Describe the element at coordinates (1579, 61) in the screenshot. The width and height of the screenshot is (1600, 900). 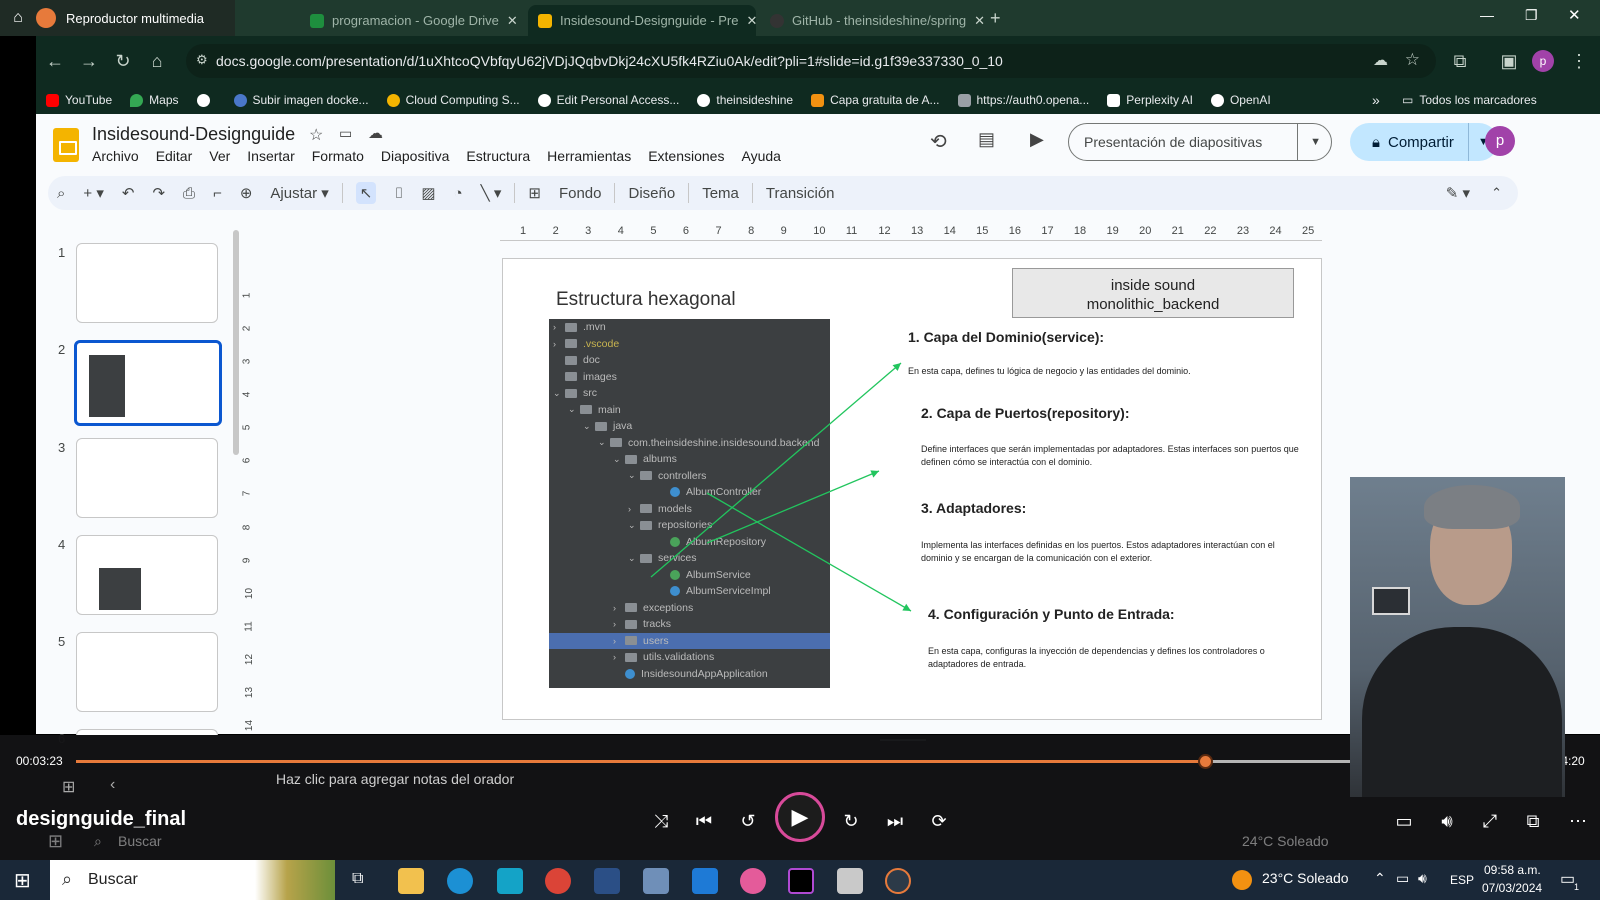
I see `more-icon: ⋮` at that location.